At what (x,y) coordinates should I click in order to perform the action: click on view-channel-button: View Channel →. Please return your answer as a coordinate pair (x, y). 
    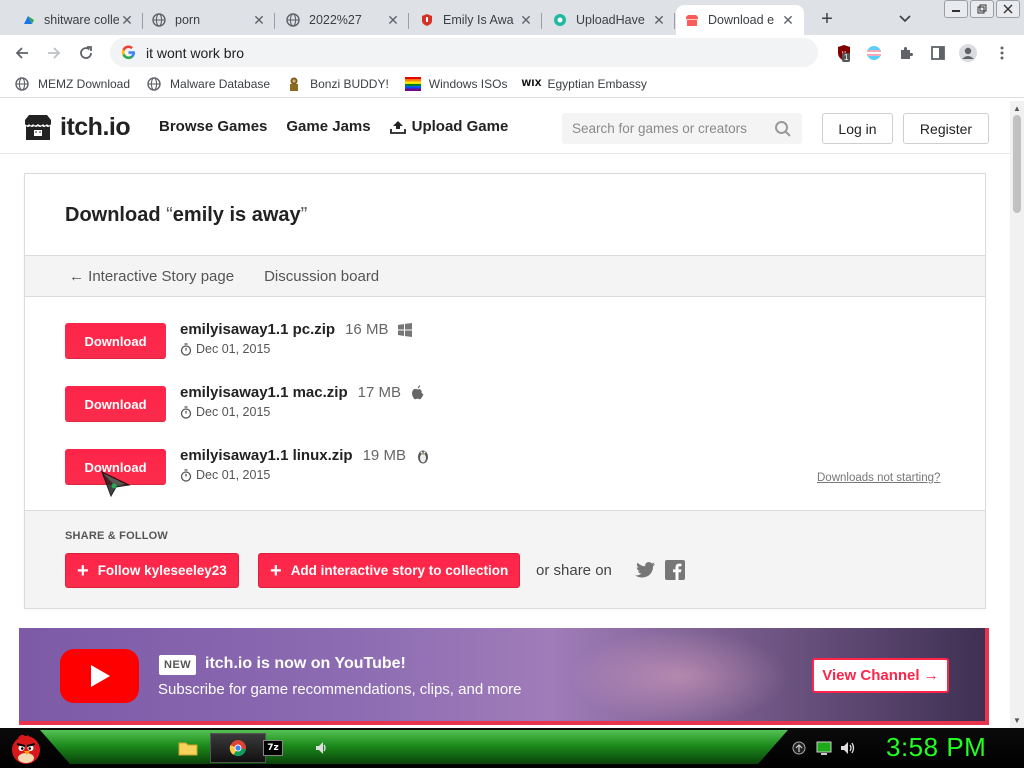
    Looking at the image, I should click on (880, 675).